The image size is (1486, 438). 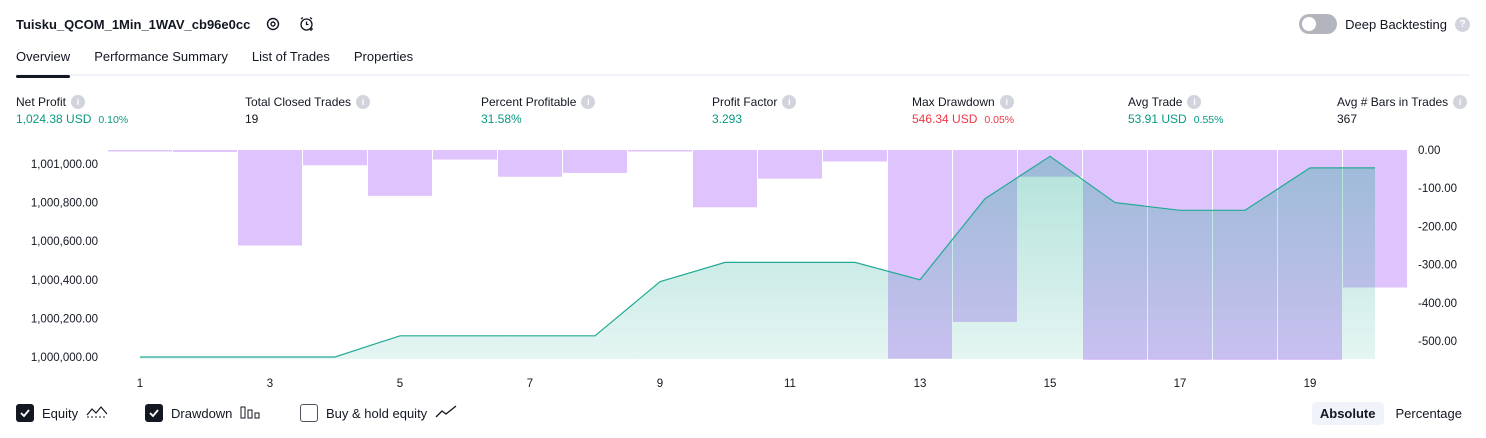 I want to click on deep-backtesting-toggle, so click(x=1318, y=24).